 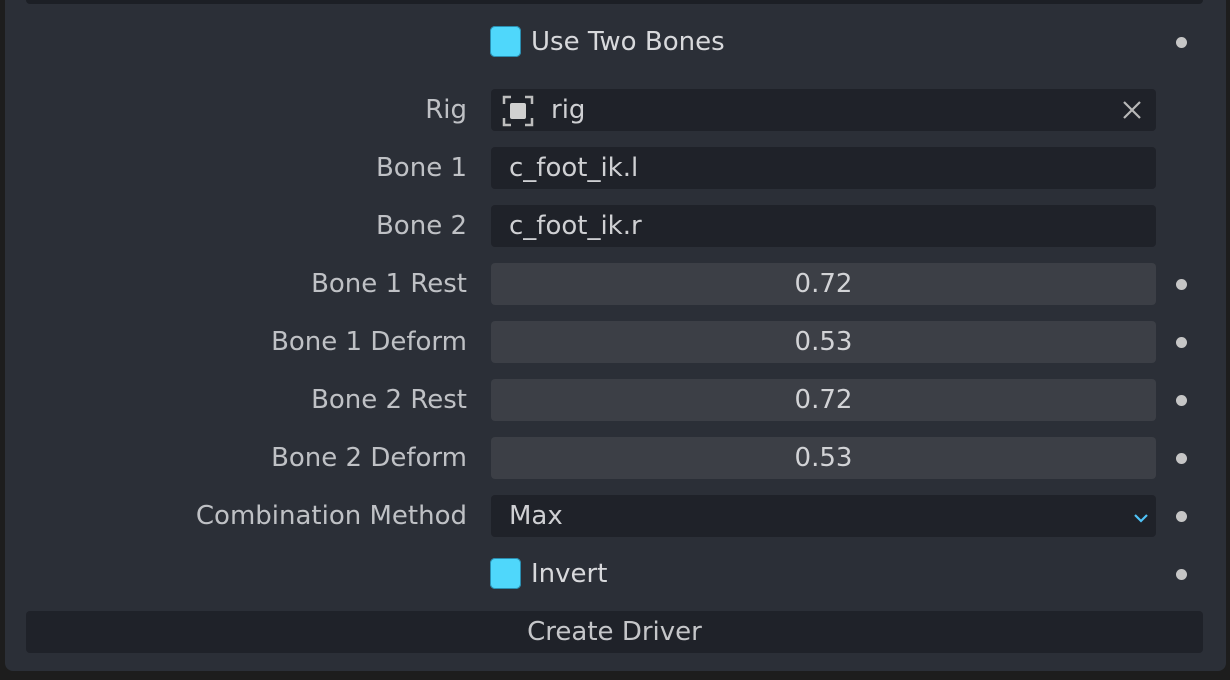 I want to click on close-icon, so click(x=1132, y=110).